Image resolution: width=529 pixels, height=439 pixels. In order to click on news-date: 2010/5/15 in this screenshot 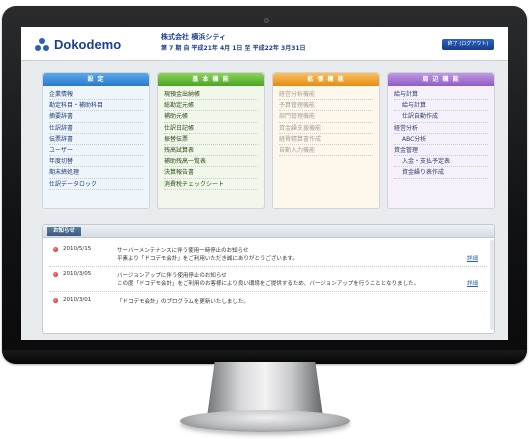, I will do `click(77, 249)`.